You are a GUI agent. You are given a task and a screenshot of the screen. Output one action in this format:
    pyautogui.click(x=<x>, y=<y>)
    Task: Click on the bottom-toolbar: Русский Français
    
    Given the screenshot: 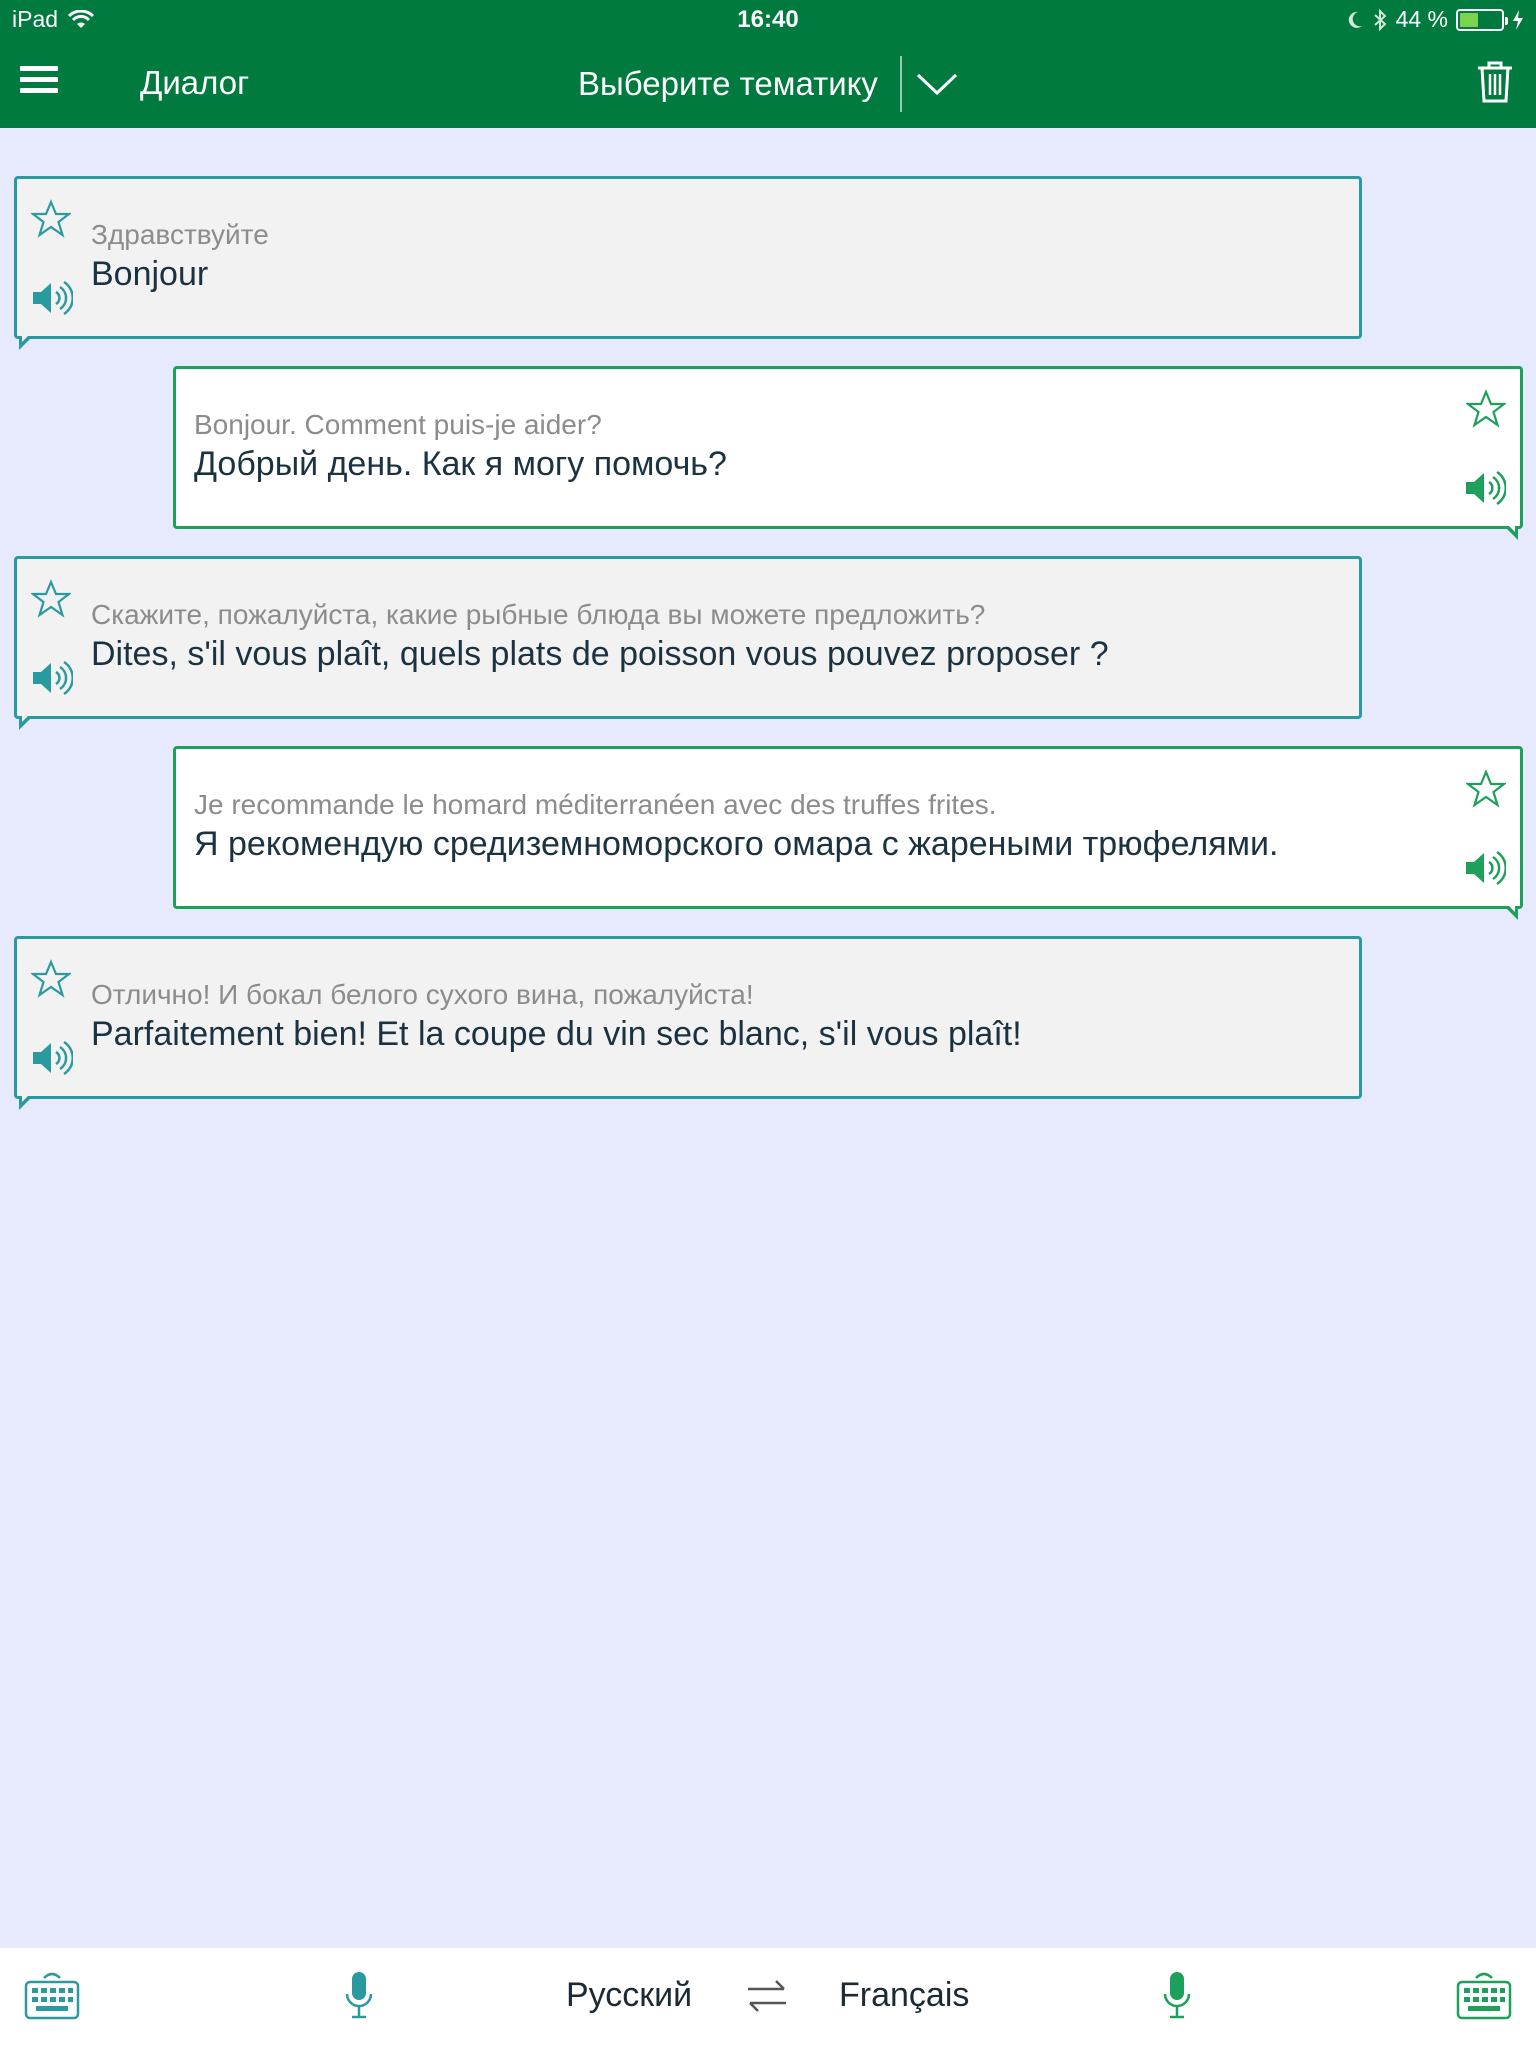 What is the action you would take?
    pyautogui.click(x=768, y=1998)
    